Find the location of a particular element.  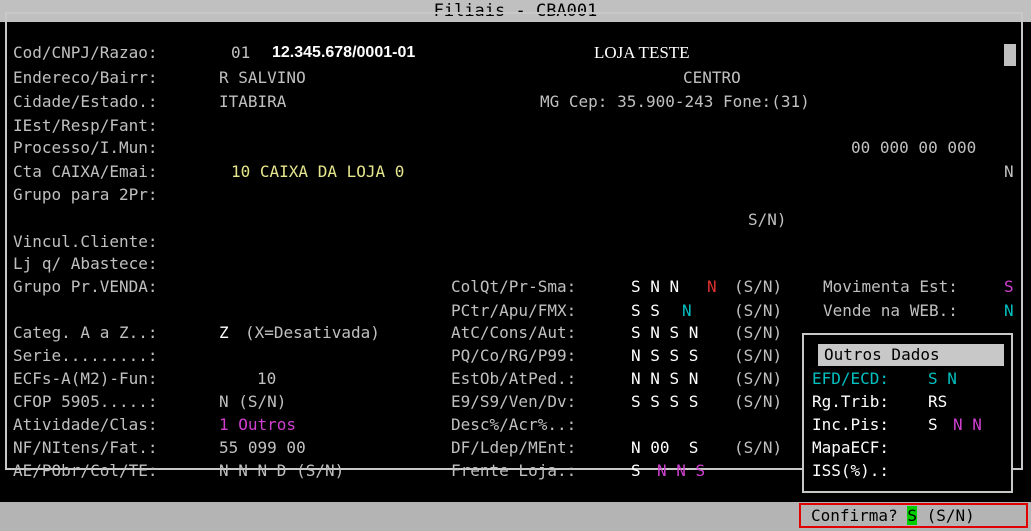

estado-cep-fone-field: MG Cep: 35.900-243 Fone:(31) is located at coordinates (675, 102).